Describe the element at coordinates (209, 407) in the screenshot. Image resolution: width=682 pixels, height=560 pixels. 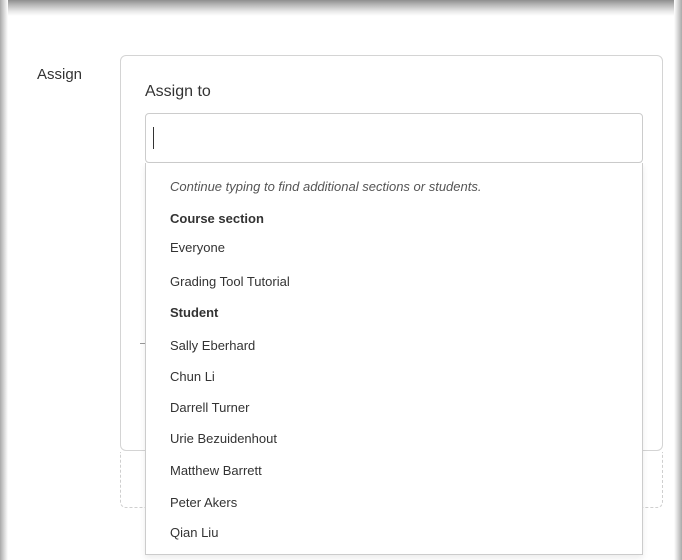
I see `option-darrell-turner: Darrell Turner` at that location.